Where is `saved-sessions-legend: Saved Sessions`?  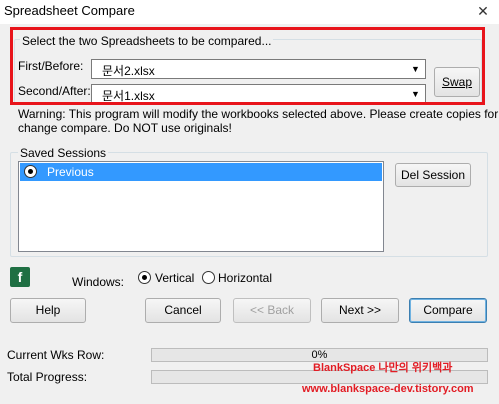
saved-sessions-legend: Saved Sessions is located at coordinates (63, 153).